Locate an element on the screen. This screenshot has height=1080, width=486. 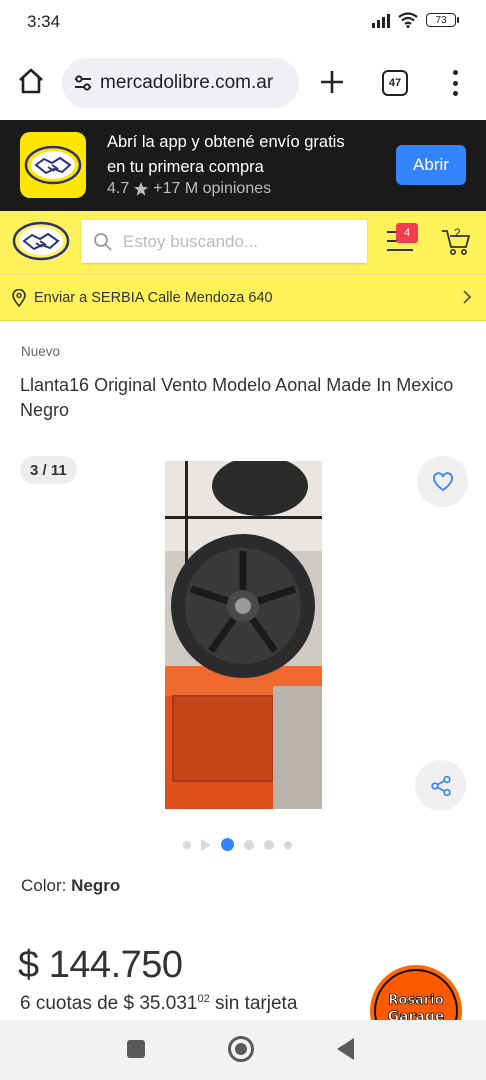
mercadolibre-logo is located at coordinates (41, 241).